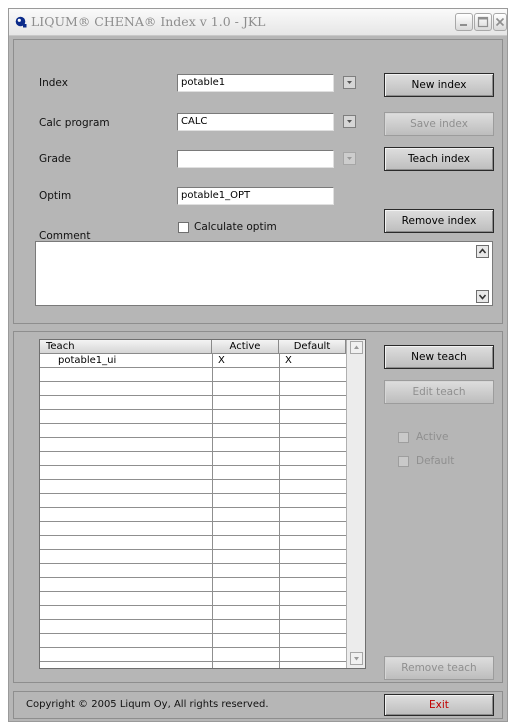  I want to click on calc-program-label: Calc program, so click(74, 123).